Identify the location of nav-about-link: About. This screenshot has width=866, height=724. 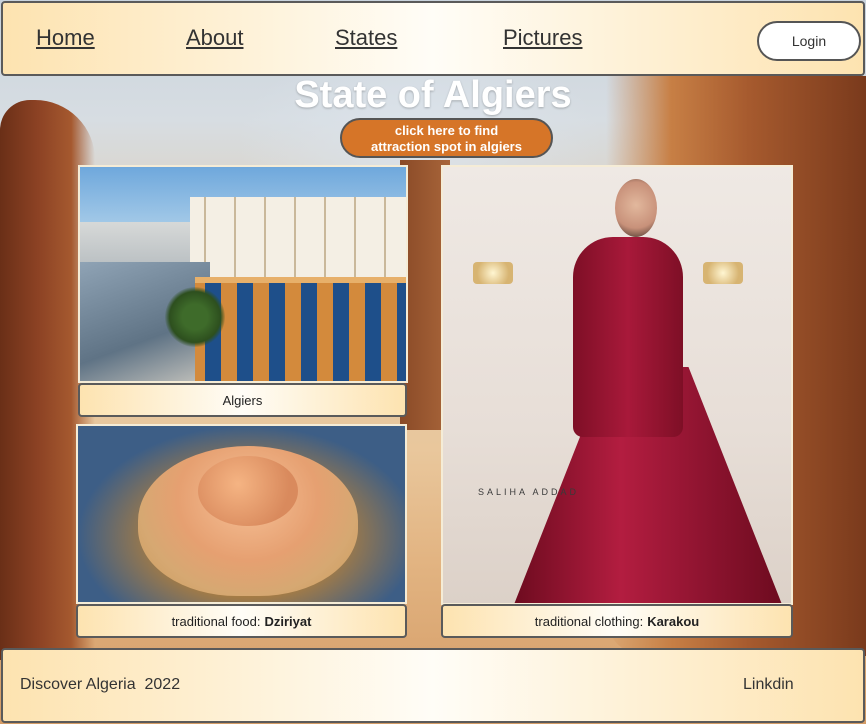
(215, 38).